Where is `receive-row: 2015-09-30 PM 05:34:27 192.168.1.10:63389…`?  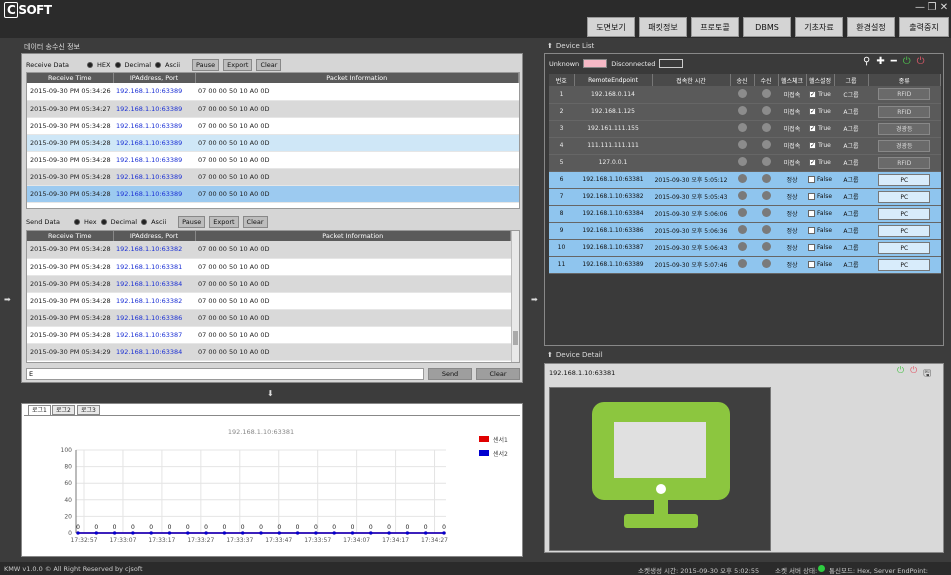
receive-row: 2015-09-30 PM 05:34:27 192.168.1.10:63389… is located at coordinates (273, 109).